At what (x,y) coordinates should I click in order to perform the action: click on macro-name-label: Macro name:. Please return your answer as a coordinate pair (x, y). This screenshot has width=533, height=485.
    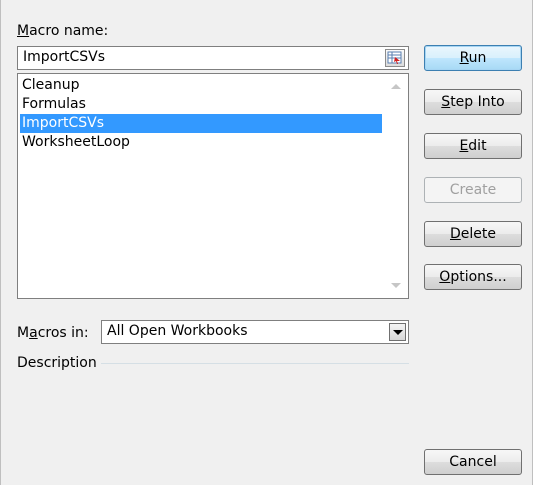
    Looking at the image, I should click on (63, 31).